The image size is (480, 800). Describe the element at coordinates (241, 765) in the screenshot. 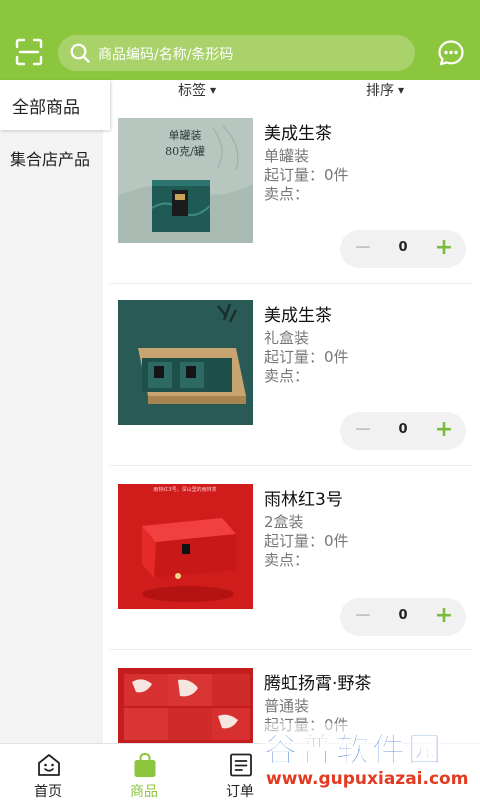

I see `order-list-icon` at that location.